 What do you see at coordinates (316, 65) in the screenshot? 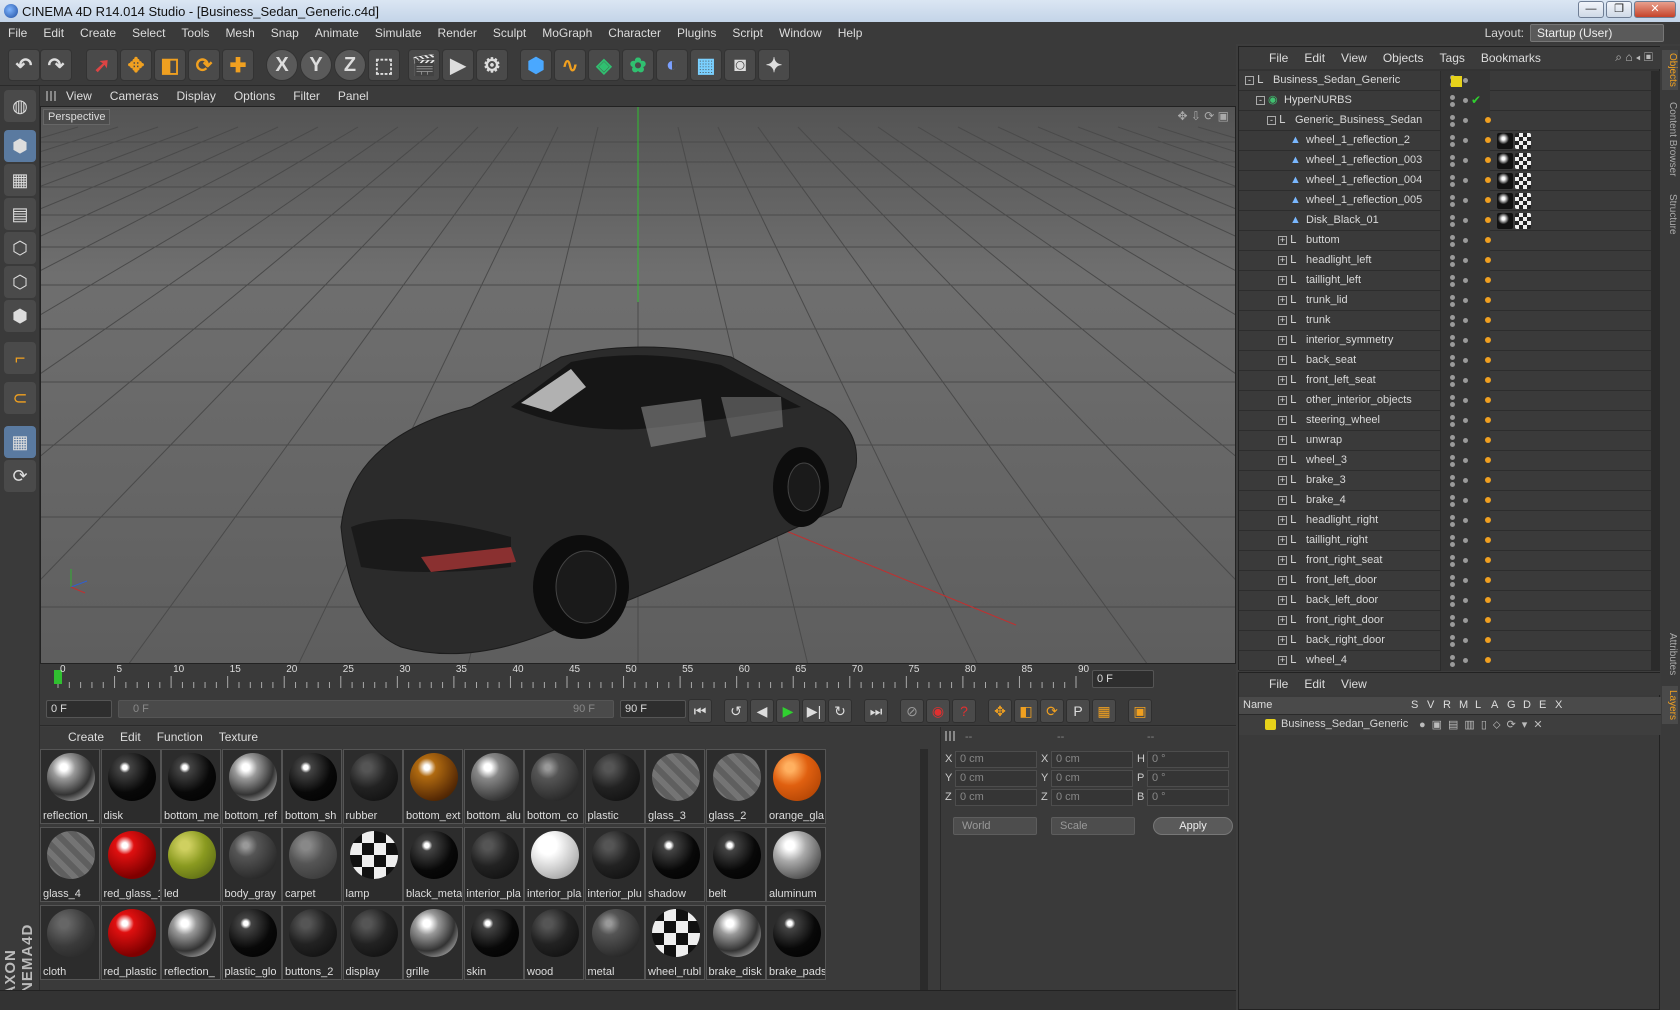
I see `y-axis-icon: Y` at bounding box center [316, 65].